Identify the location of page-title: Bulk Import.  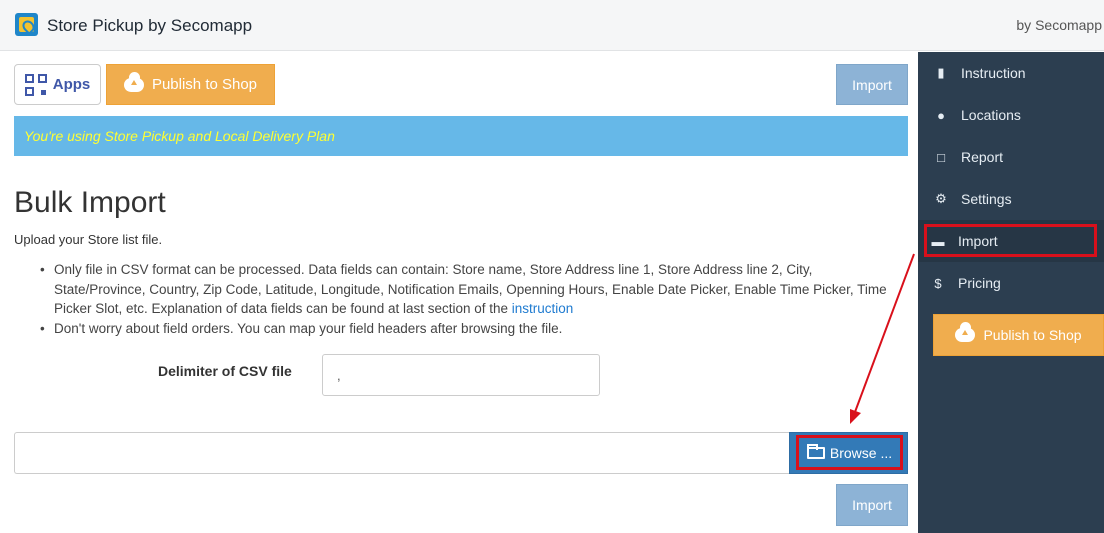
(90, 202).